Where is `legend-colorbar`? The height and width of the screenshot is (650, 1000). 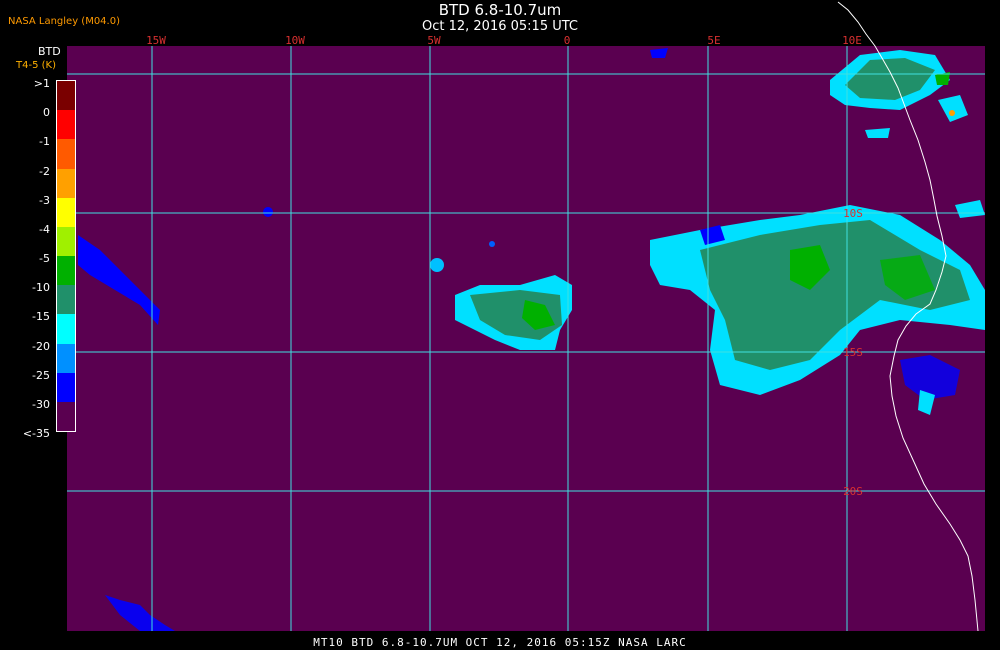 legend-colorbar is located at coordinates (66, 256).